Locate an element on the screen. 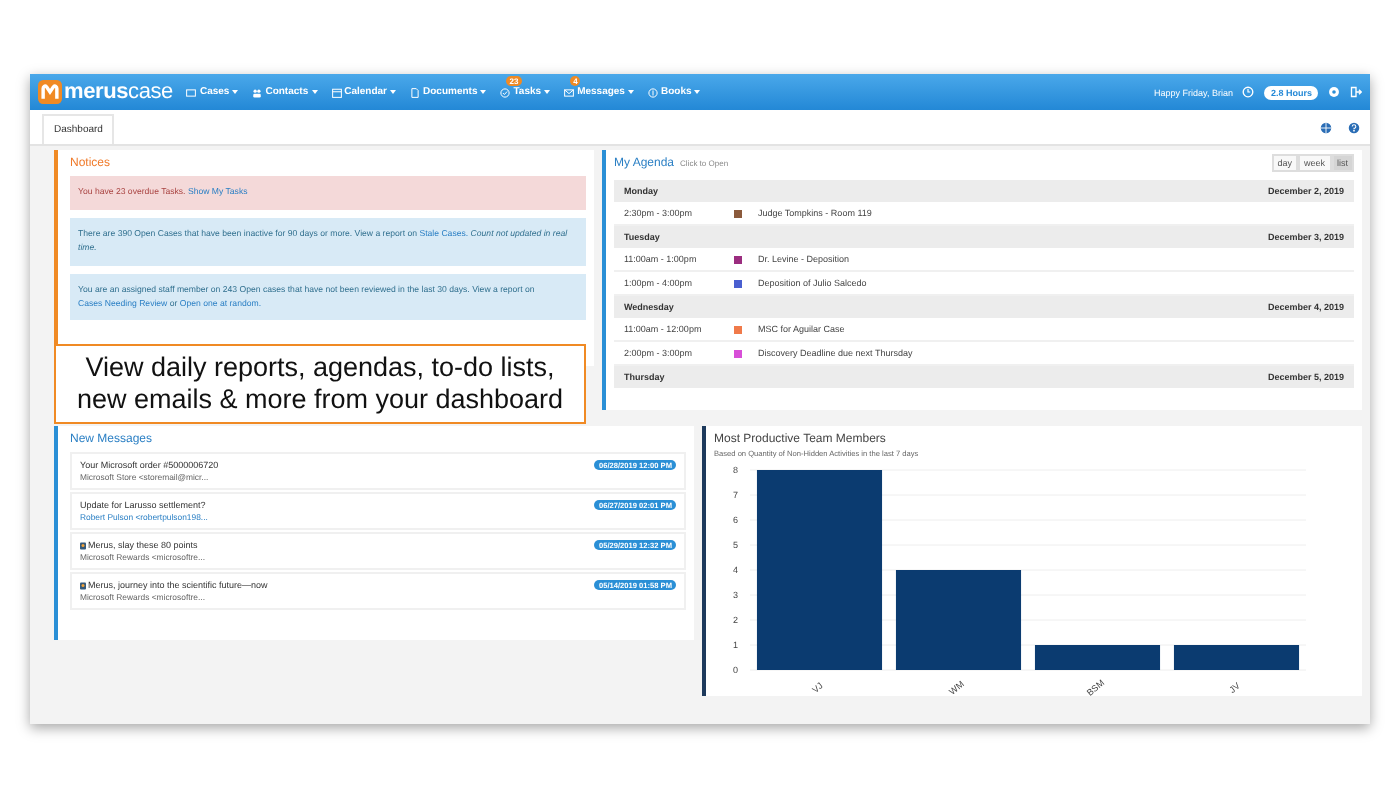 The image size is (1400, 800). document-icon is located at coordinates (415, 92).